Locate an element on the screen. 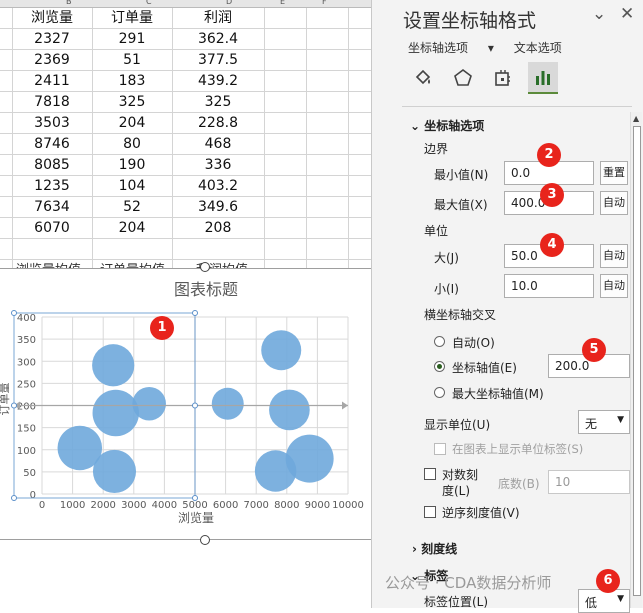 Image resolution: width=643 pixels, height=613 pixels. auto-minor-button: 自动 is located at coordinates (614, 286).